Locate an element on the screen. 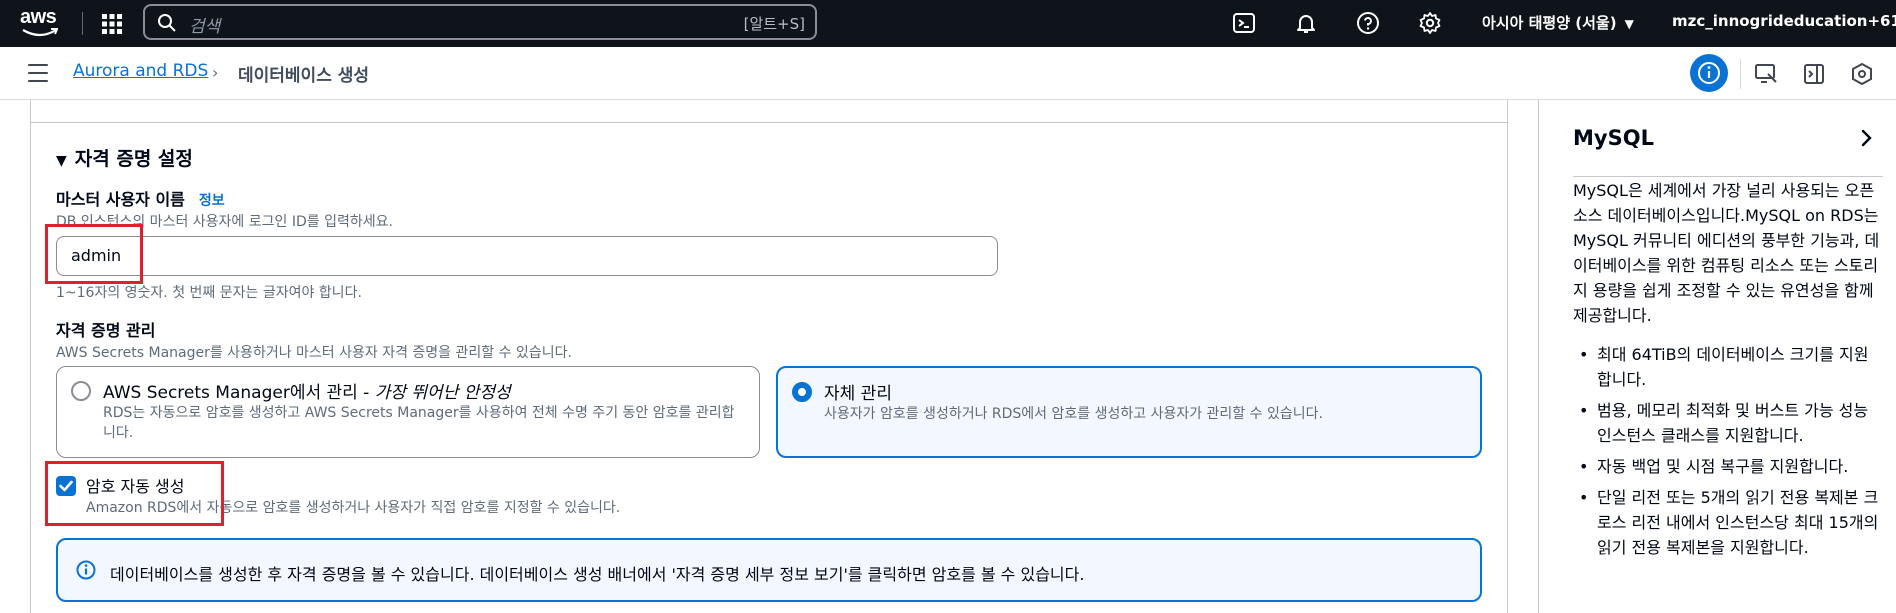  cloudshell-icon is located at coordinates (1244, 23).